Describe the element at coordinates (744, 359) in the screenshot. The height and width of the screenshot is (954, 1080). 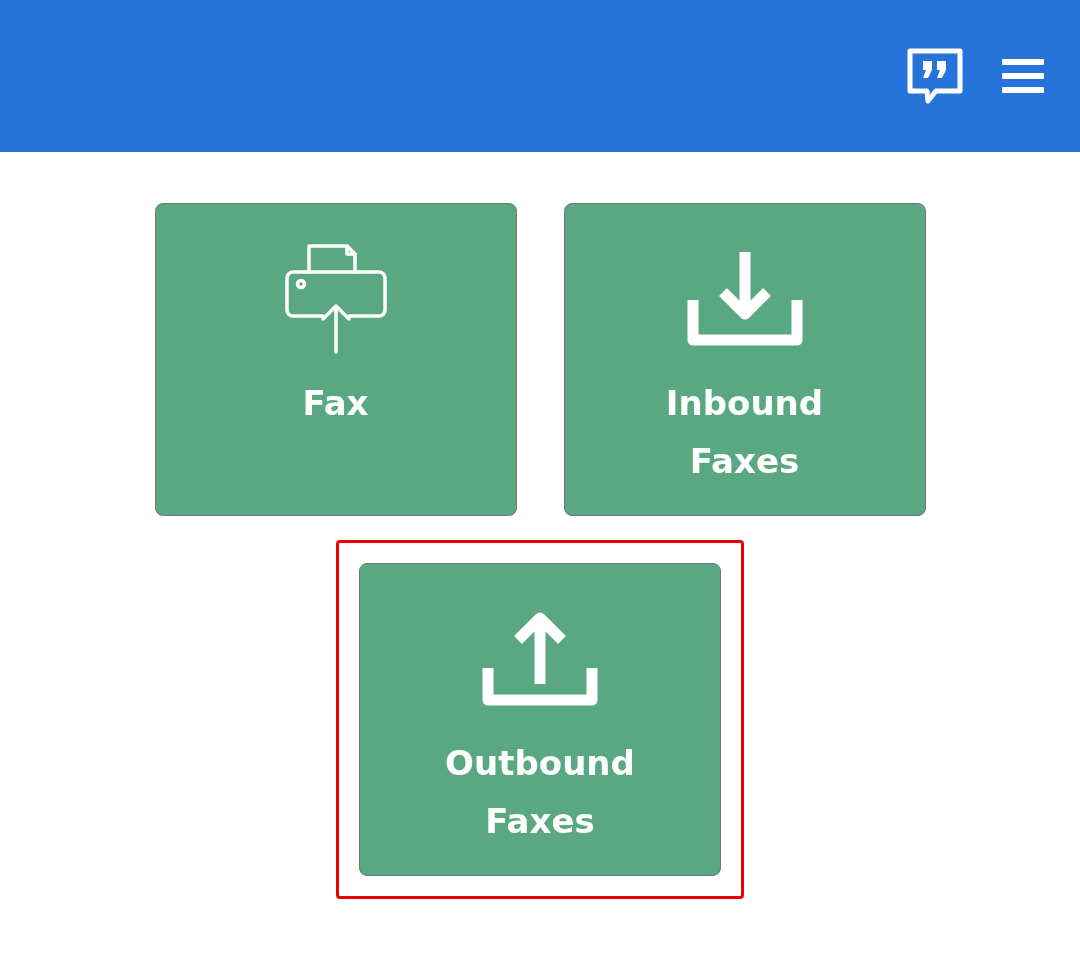
I see `tile-button: Inbound Faxes` at that location.